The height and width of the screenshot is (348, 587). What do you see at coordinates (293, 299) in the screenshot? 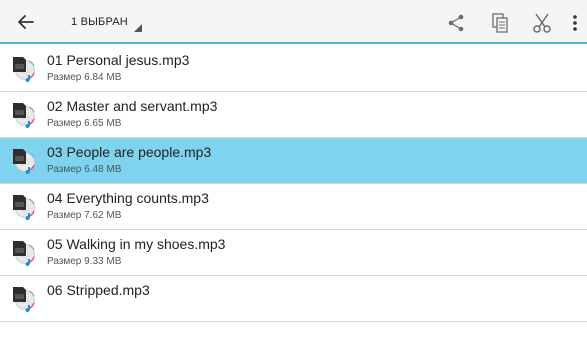
I see `file-row: 06 Stripped.mp3` at bounding box center [293, 299].